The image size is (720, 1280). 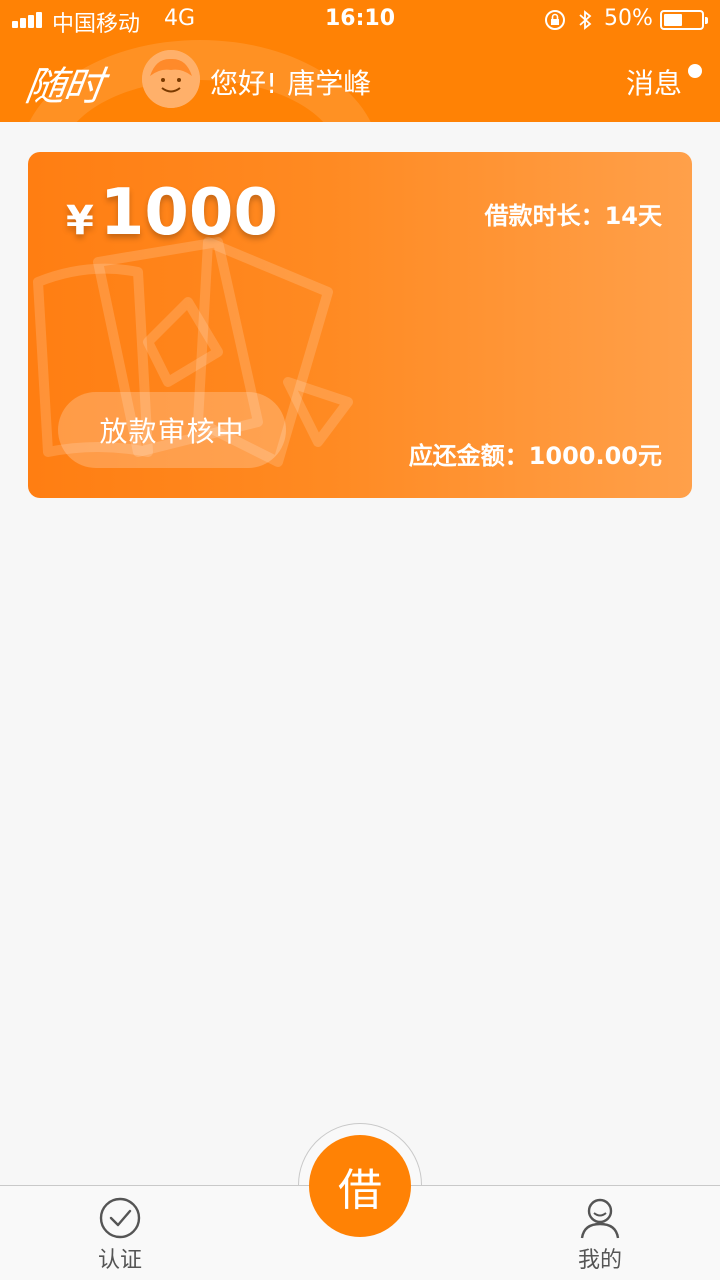 I want to click on currency-symbol: ¥, so click(x=80, y=221).